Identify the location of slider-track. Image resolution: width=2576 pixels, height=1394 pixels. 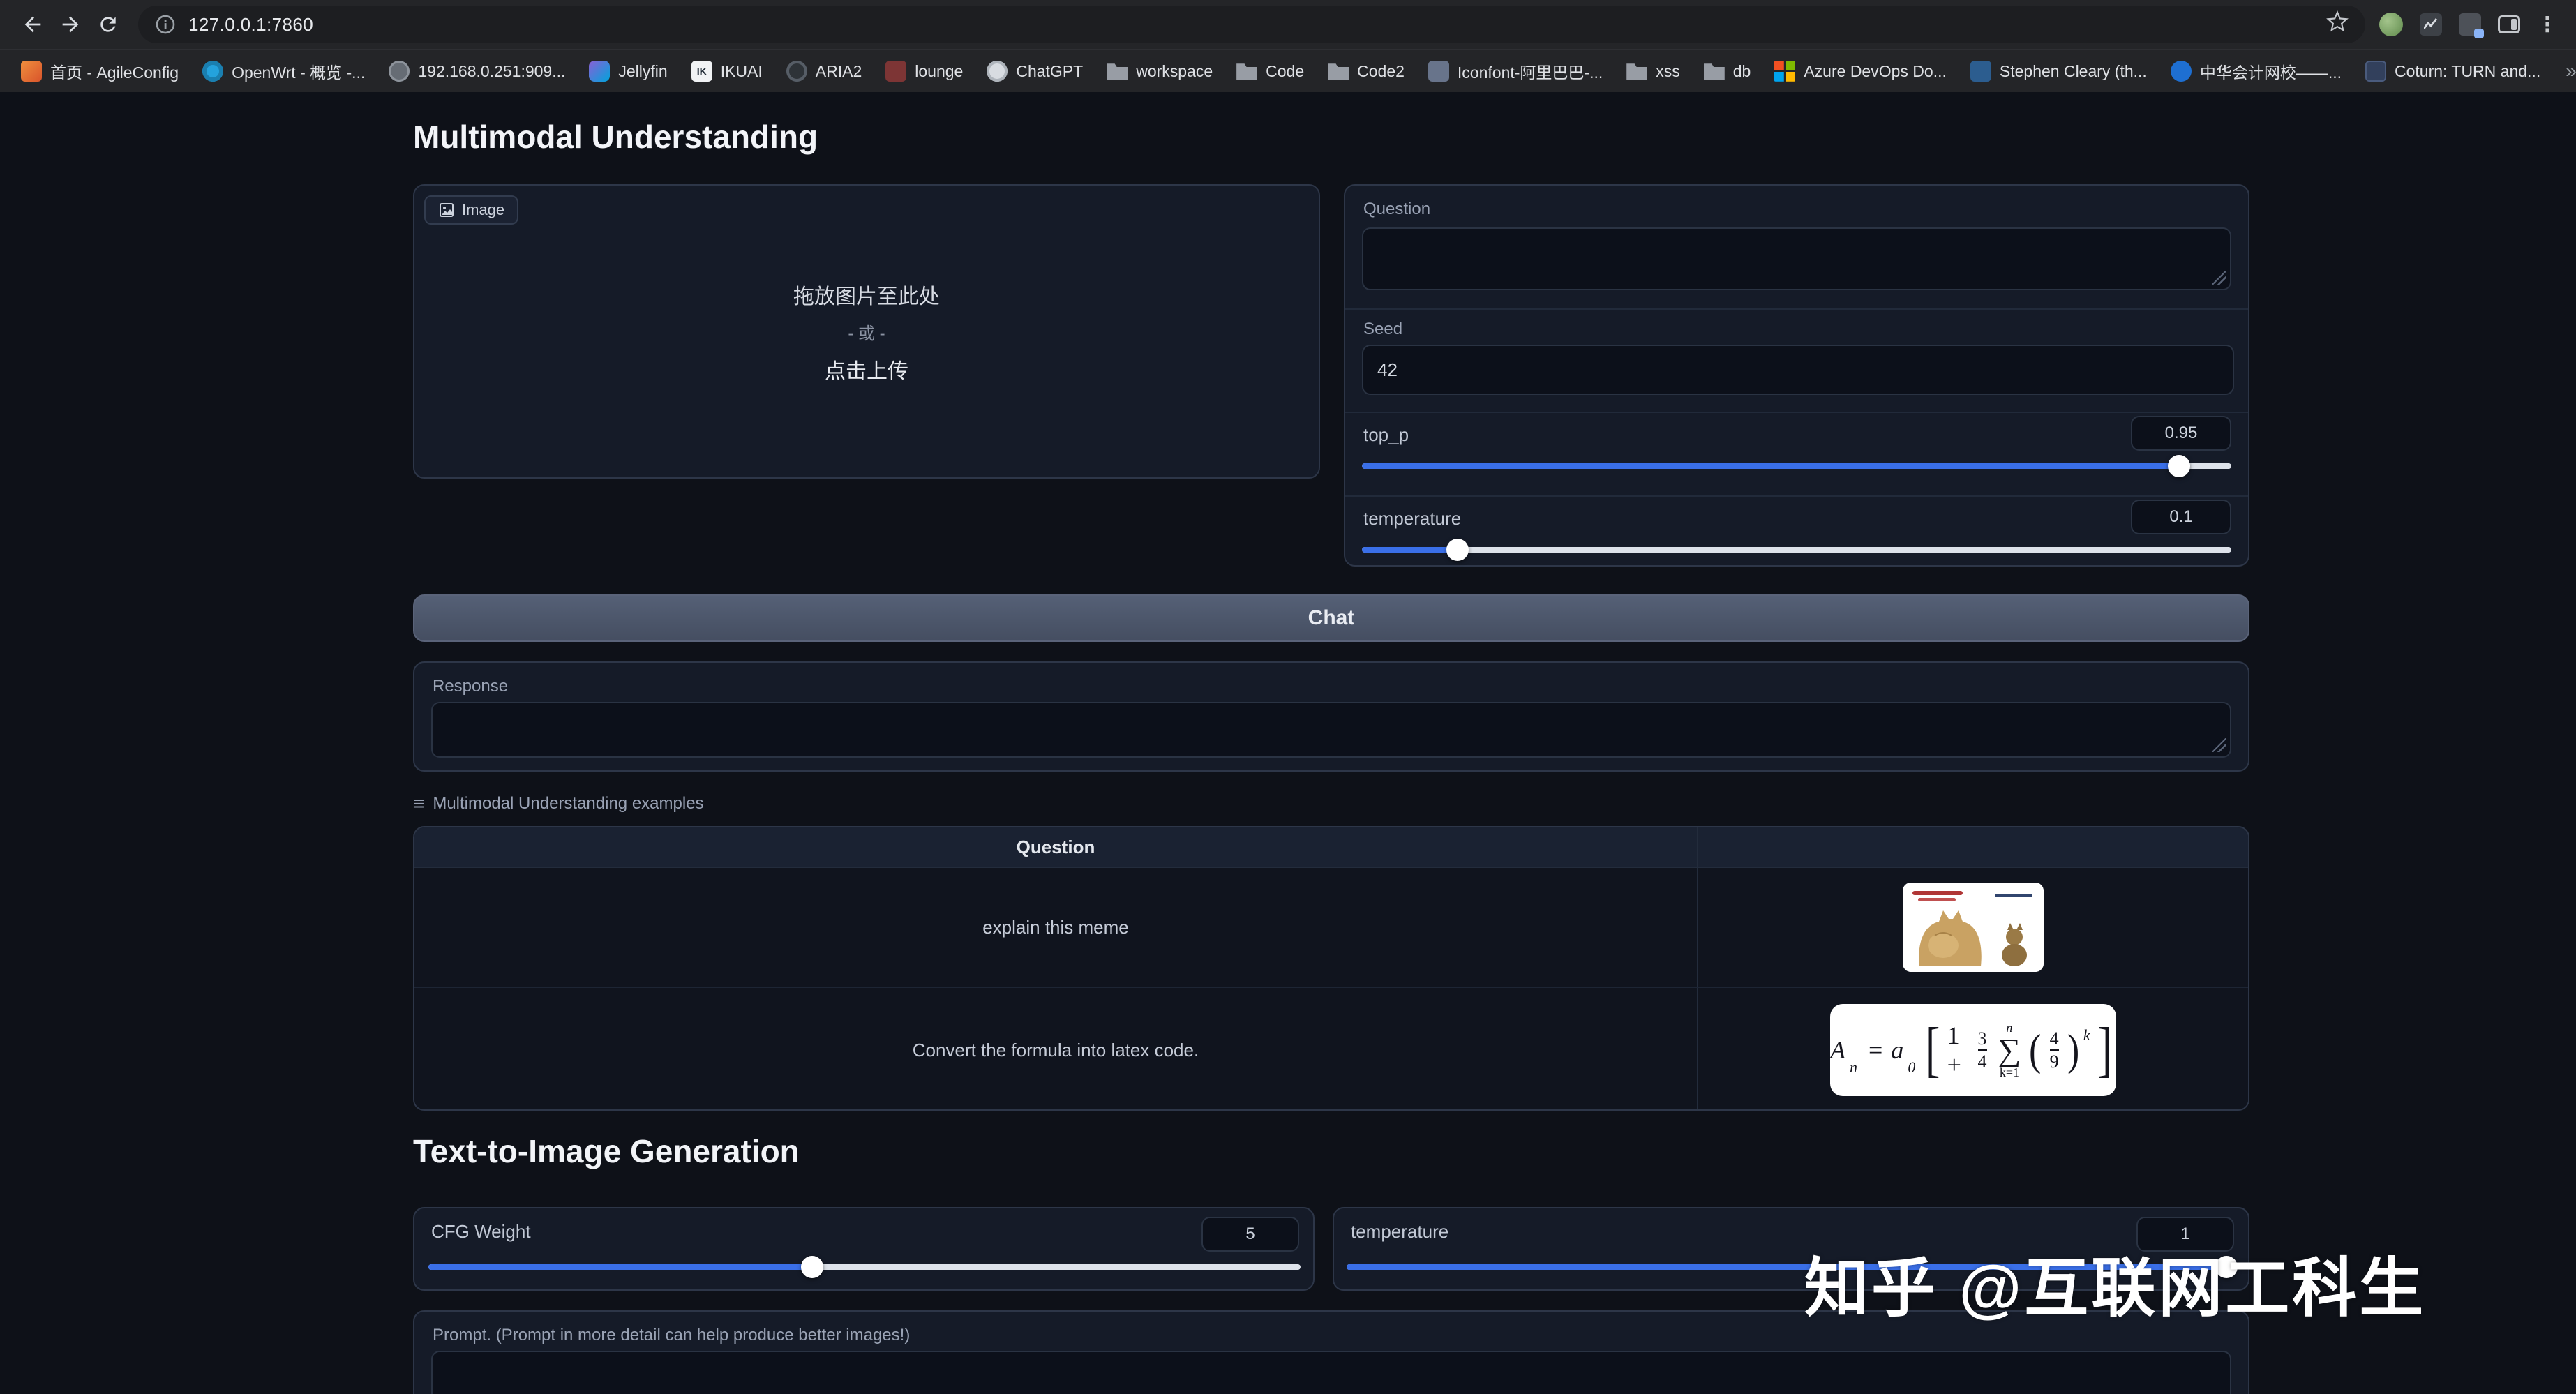
(1796, 550).